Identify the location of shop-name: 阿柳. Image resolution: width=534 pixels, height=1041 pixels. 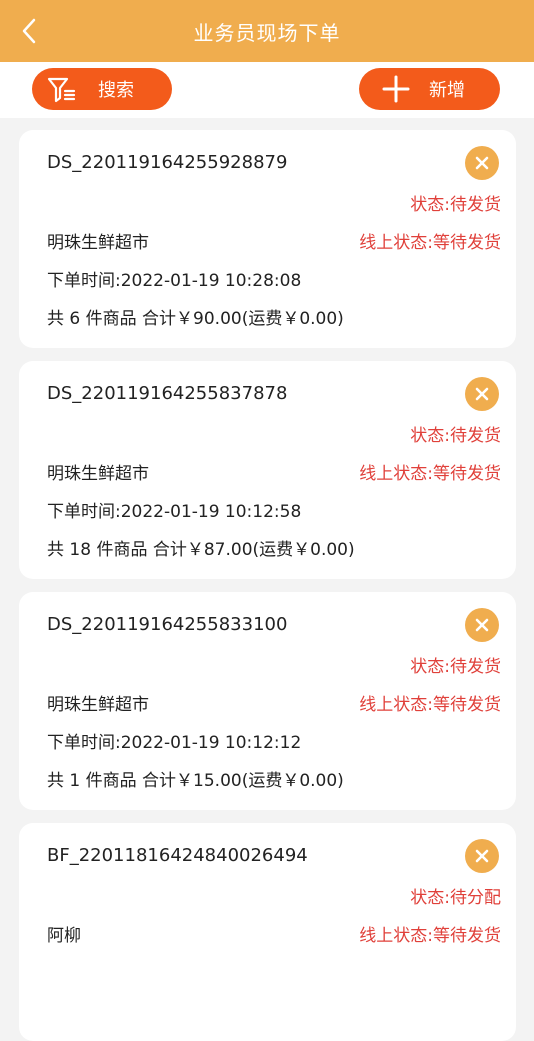
(64, 936).